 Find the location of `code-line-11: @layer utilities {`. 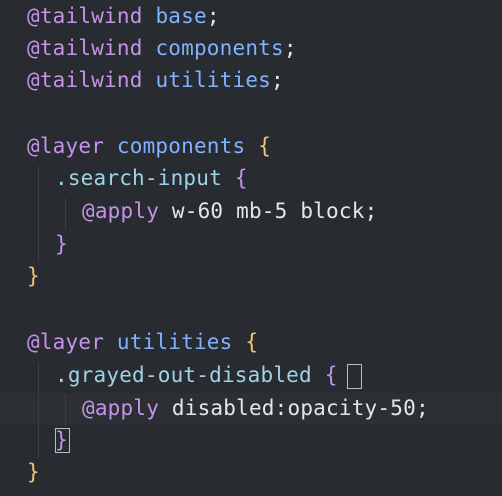

code-line-11: @layer utilities { is located at coordinates (142, 342).